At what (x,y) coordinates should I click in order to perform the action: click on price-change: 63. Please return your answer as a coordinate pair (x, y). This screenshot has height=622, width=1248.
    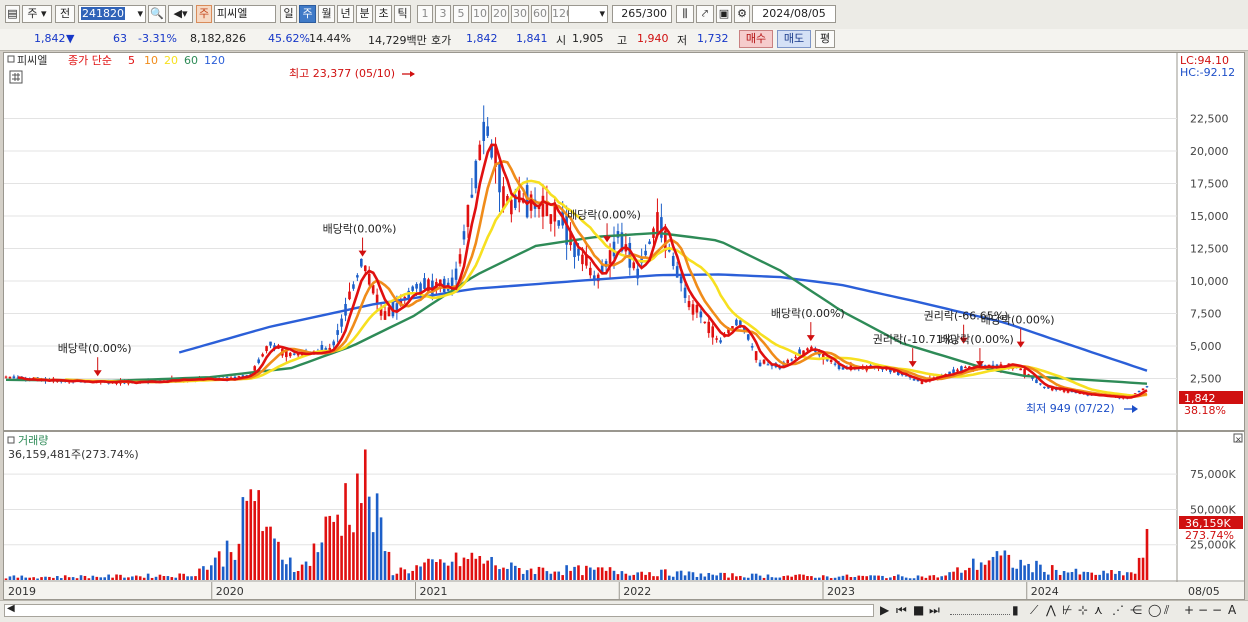
    Looking at the image, I should click on (120, 38).